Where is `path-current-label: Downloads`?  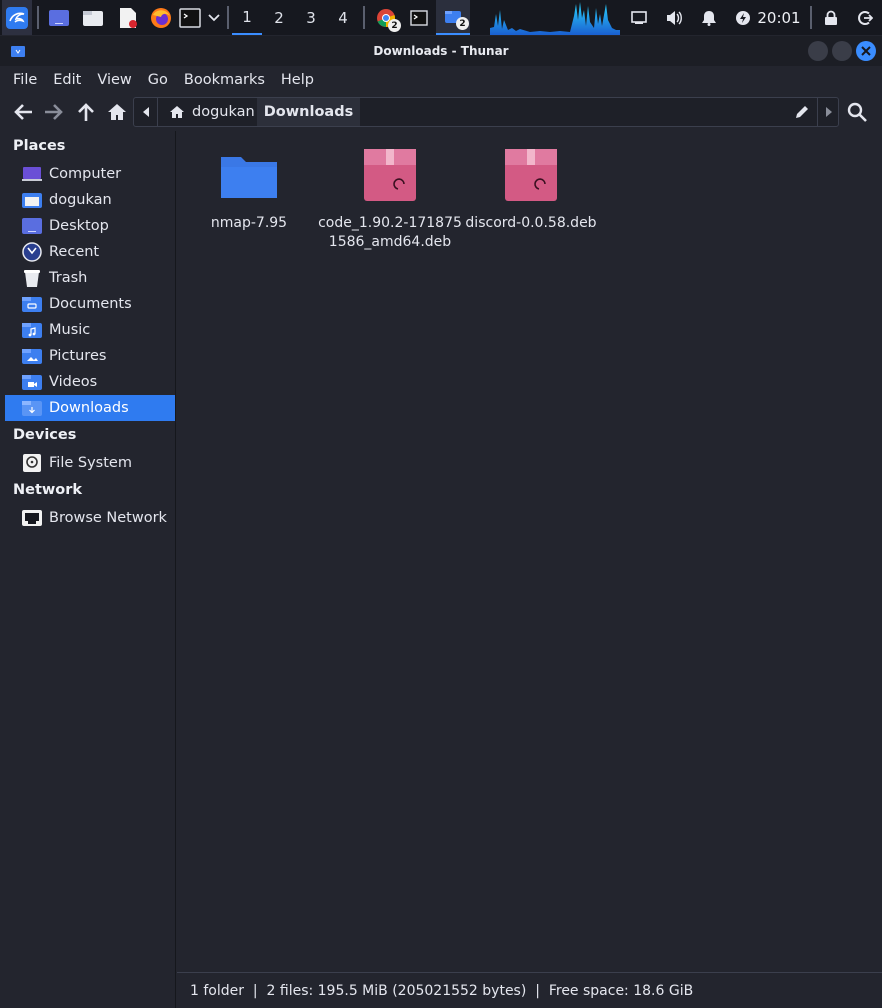
path-current-label: Downloads is located at coordinates (308, 112).